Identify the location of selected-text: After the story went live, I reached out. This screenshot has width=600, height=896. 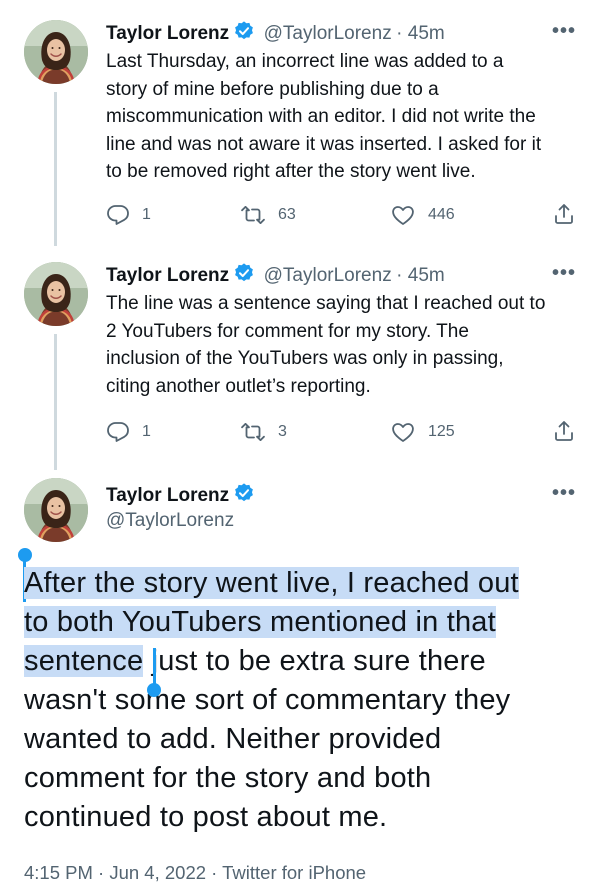
(271, 583).